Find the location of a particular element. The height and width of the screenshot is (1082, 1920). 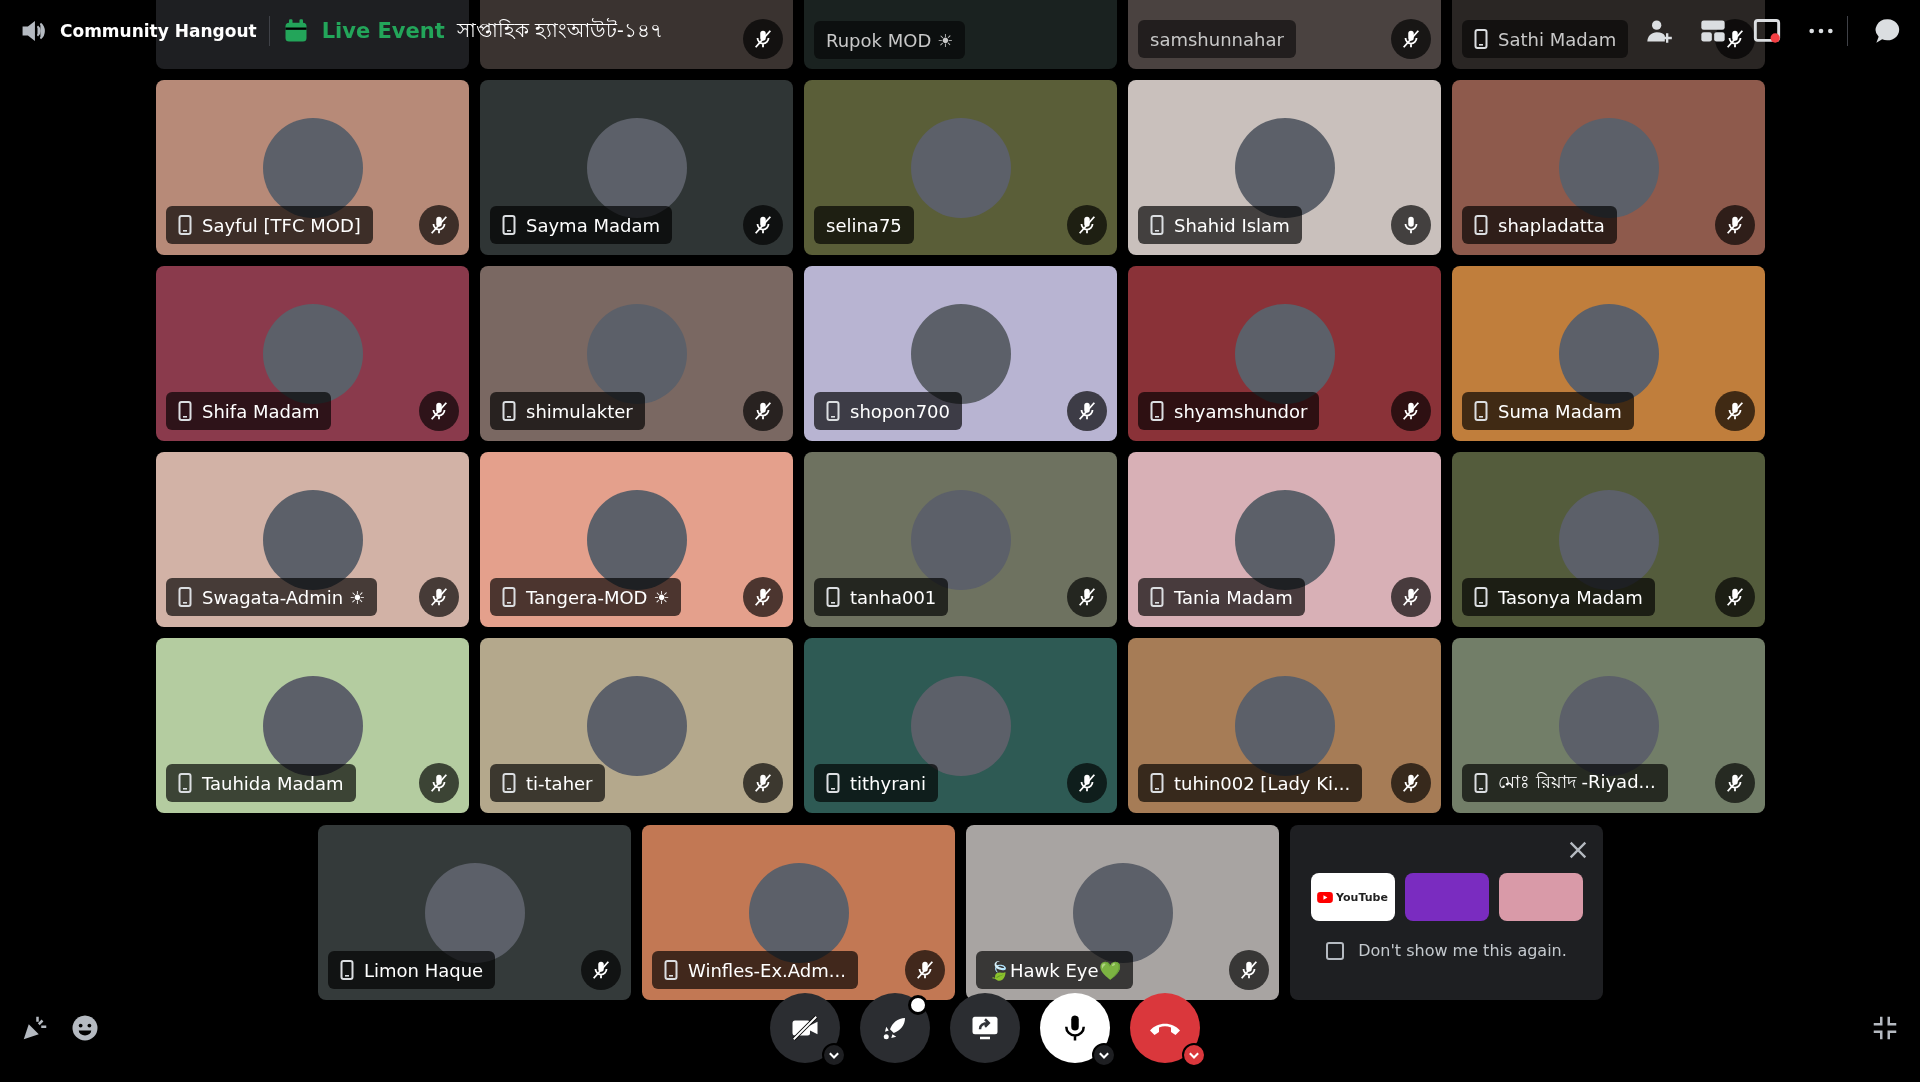

participant-name: Rupok MOD ☀ is located at coordinates (890, 40).